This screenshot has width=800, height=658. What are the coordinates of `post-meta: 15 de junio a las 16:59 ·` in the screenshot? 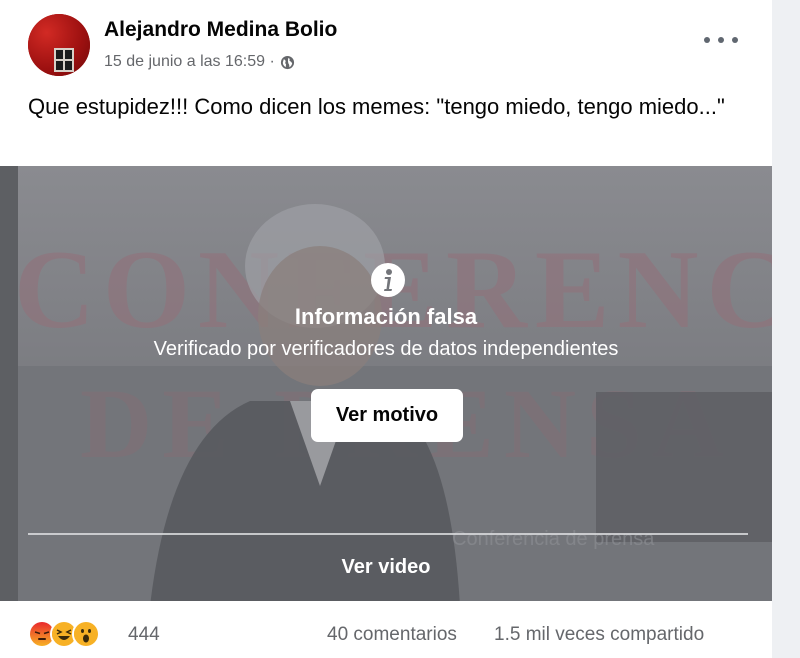 It's located at (199, 62).